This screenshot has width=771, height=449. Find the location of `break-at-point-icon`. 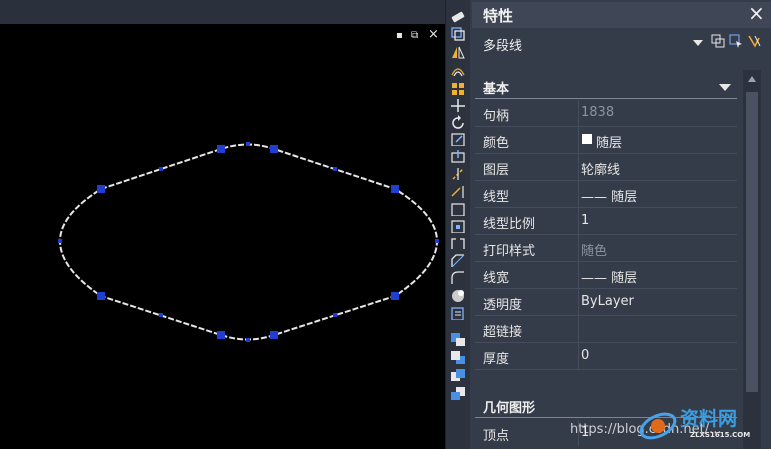

break-at-point-icon is located at coordinates (458, 226).